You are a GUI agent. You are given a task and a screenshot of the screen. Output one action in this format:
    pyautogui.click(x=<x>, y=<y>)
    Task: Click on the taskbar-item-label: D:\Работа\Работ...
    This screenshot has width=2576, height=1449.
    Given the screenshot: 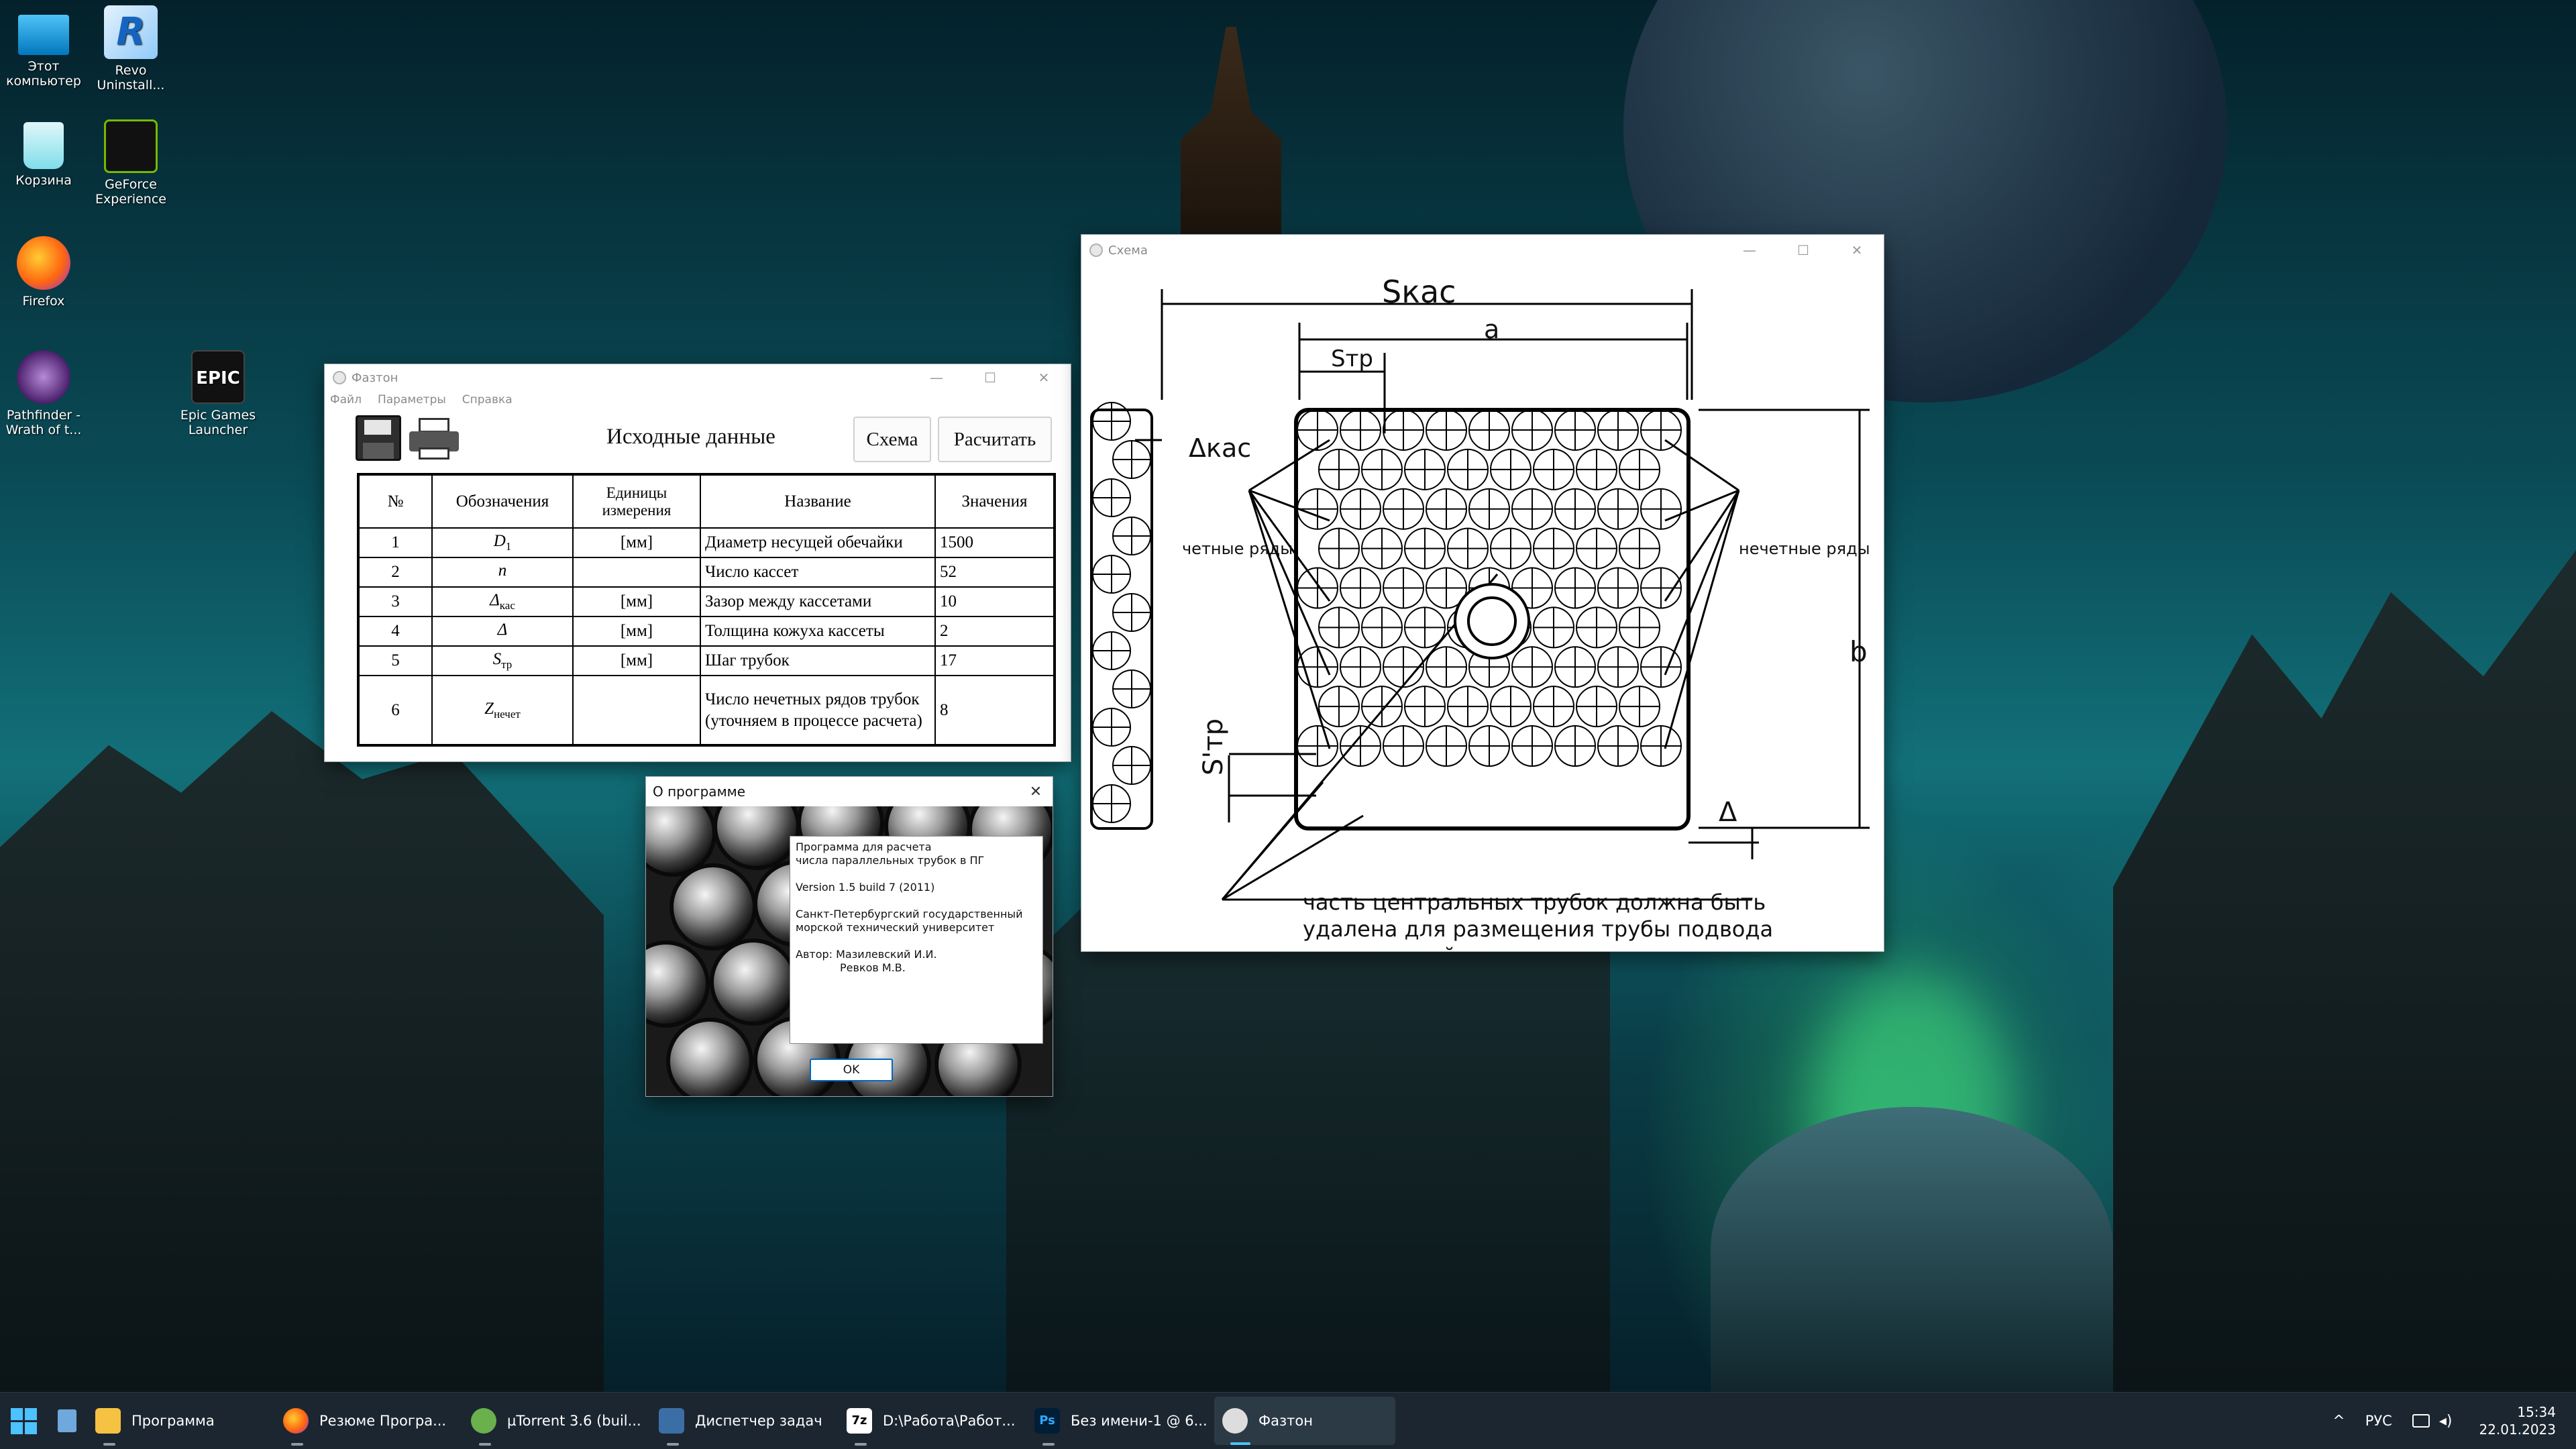 What is the action you would take?
    pyautogui.click(x=949, y=1421)
    